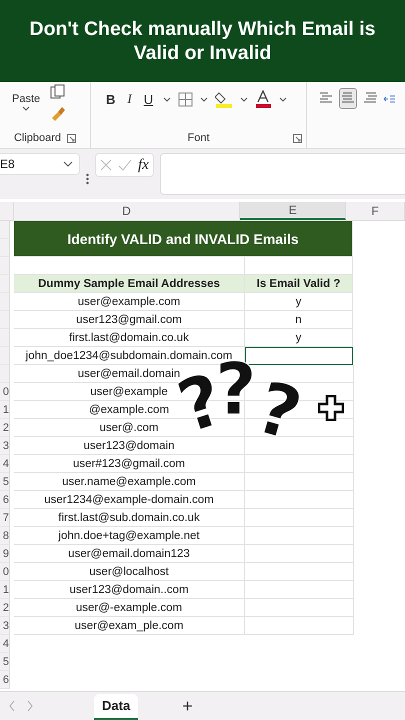  I want to click on align-button, so click(348, 98).